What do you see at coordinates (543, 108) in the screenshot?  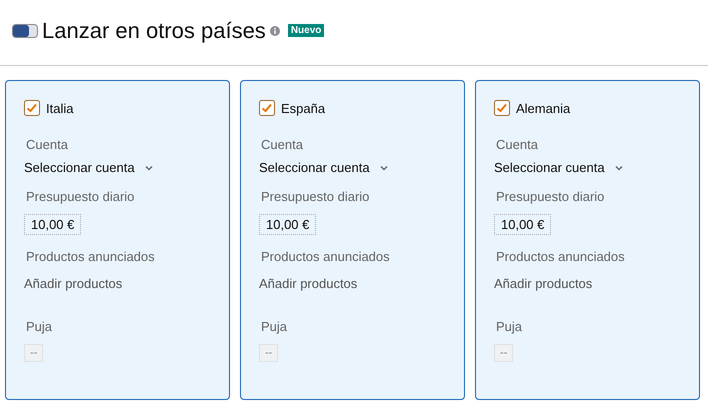 I see `country-name: Alemania` at bounding box center [543, 108].